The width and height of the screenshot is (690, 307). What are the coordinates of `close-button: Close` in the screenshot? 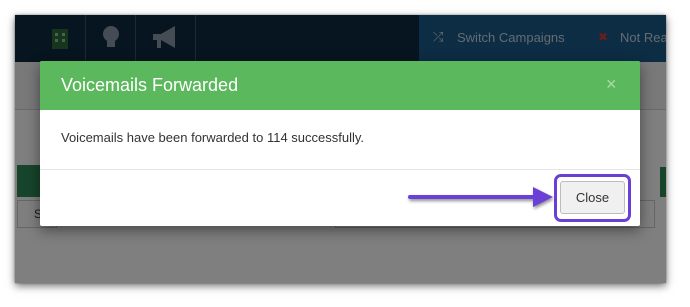 It's located at (592, 197).